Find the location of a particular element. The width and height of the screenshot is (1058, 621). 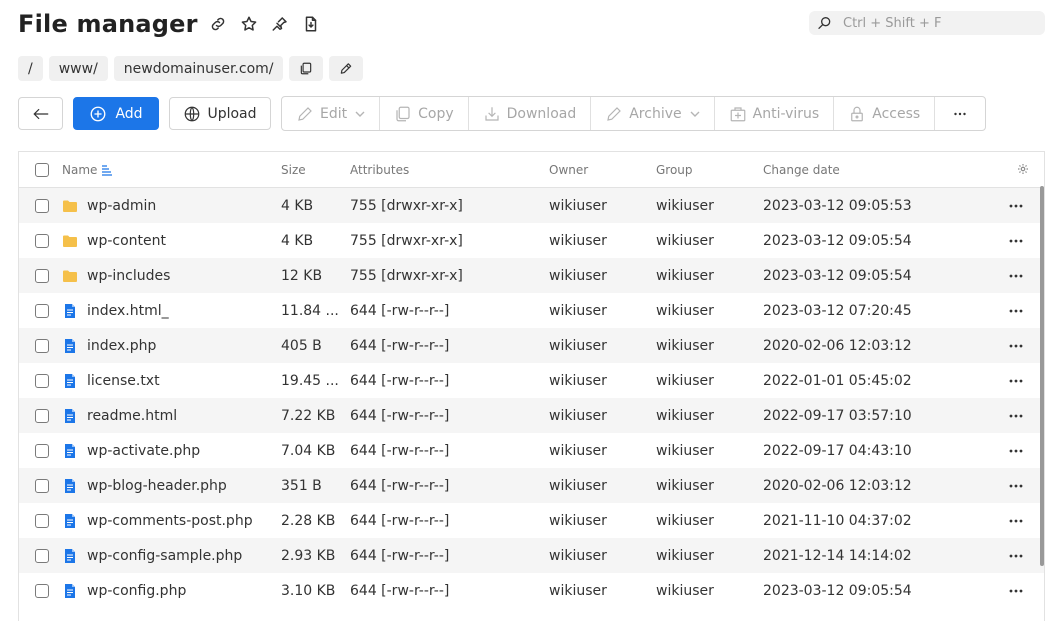

vertical-scrollbar is located at coordinates (1042, 376).